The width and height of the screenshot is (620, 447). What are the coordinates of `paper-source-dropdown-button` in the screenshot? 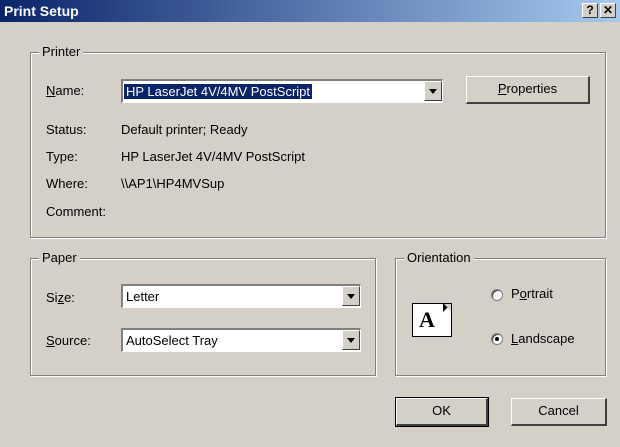 It's located at (351, 340).